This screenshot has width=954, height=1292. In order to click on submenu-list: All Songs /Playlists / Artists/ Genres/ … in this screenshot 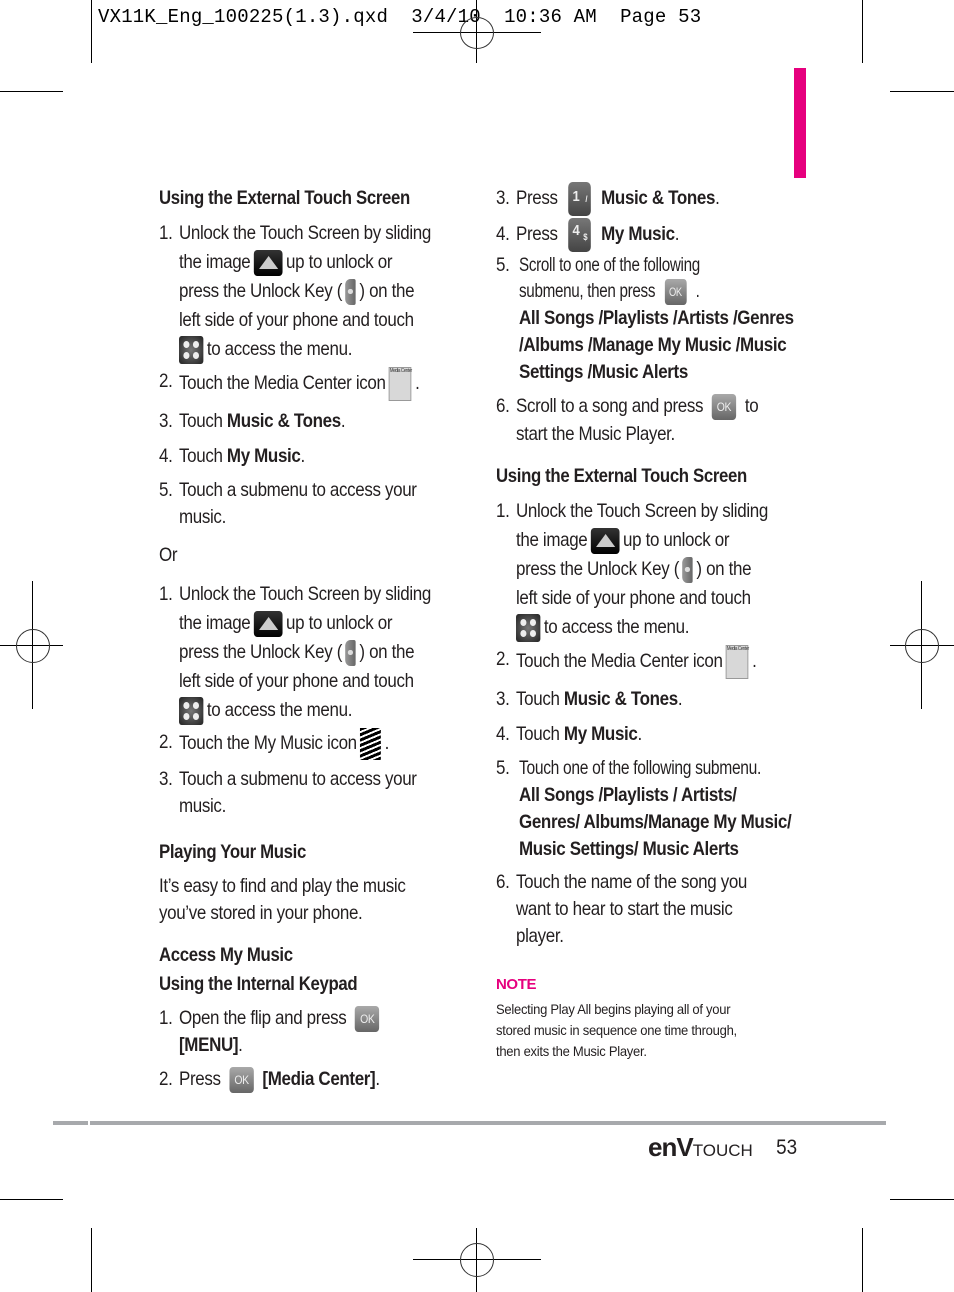, I will do `click(655, 821)`.